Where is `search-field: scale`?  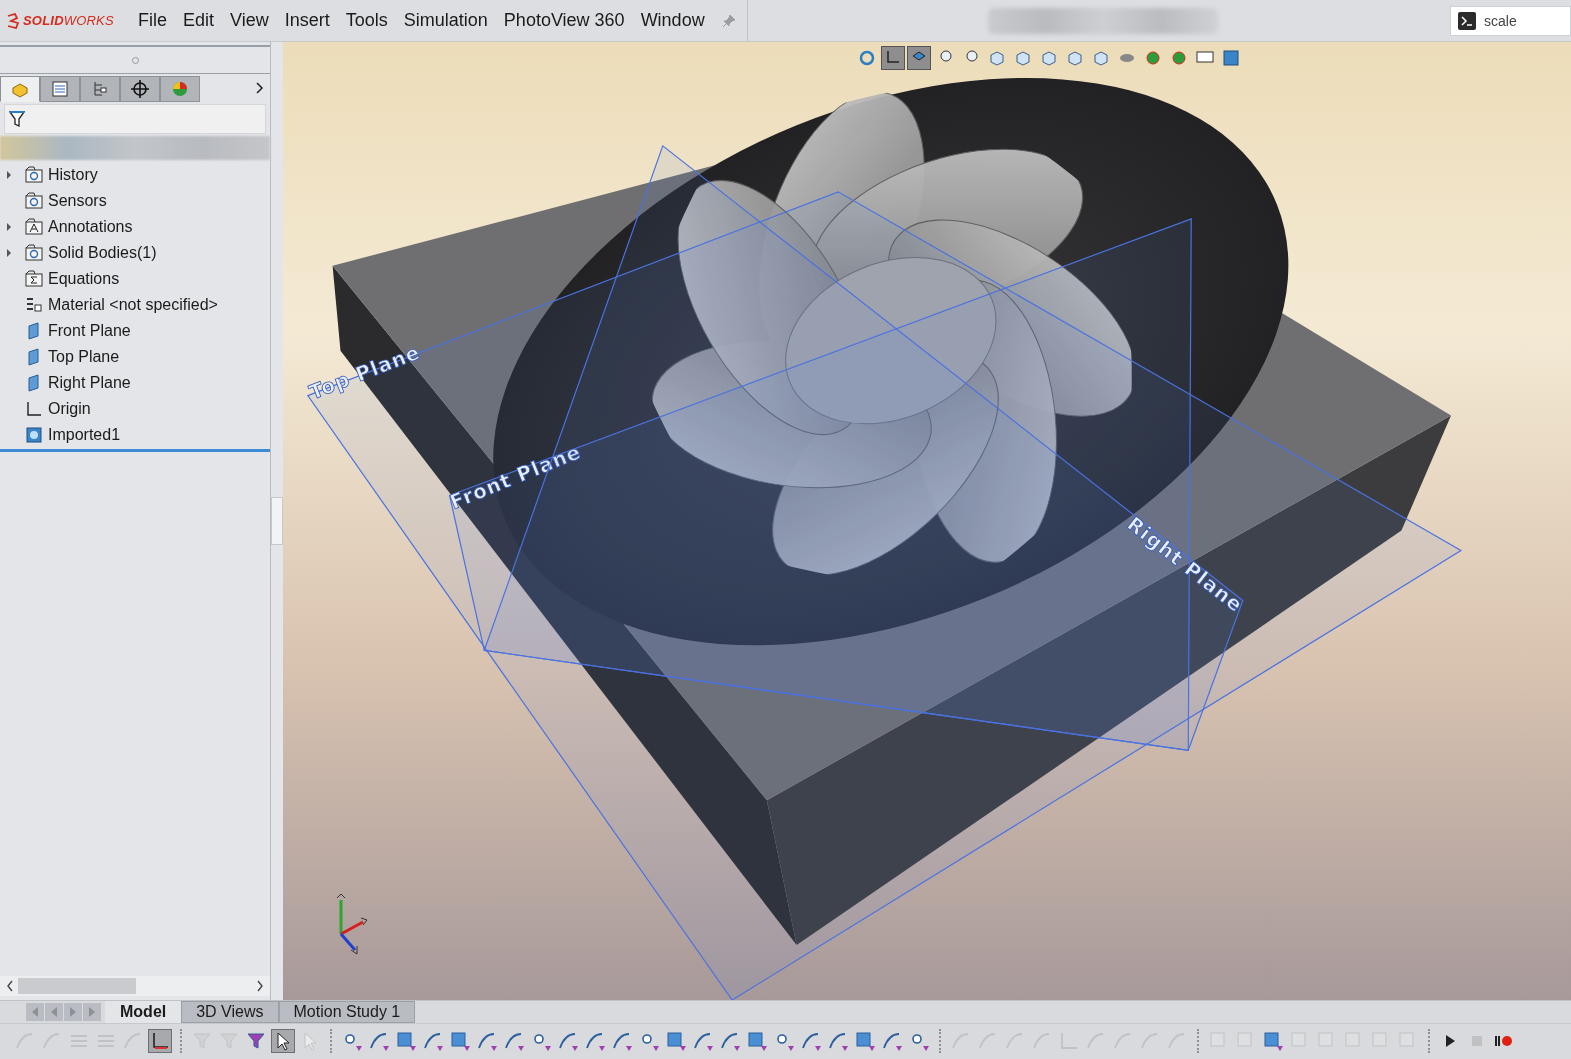
search-field: scale is located at coordinates (1510, 20).